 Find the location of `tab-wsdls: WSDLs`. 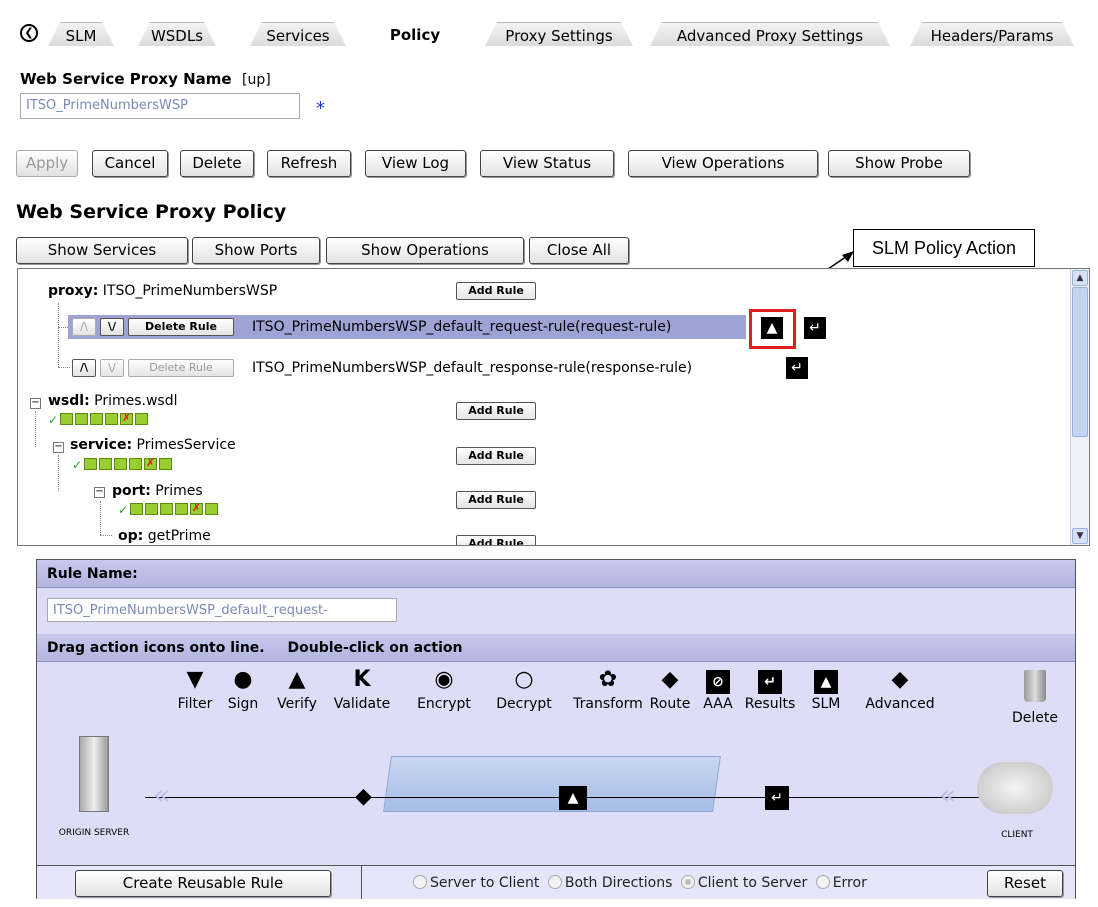

tab-wsdls: WSDLs is located at coordinates (177, 34).